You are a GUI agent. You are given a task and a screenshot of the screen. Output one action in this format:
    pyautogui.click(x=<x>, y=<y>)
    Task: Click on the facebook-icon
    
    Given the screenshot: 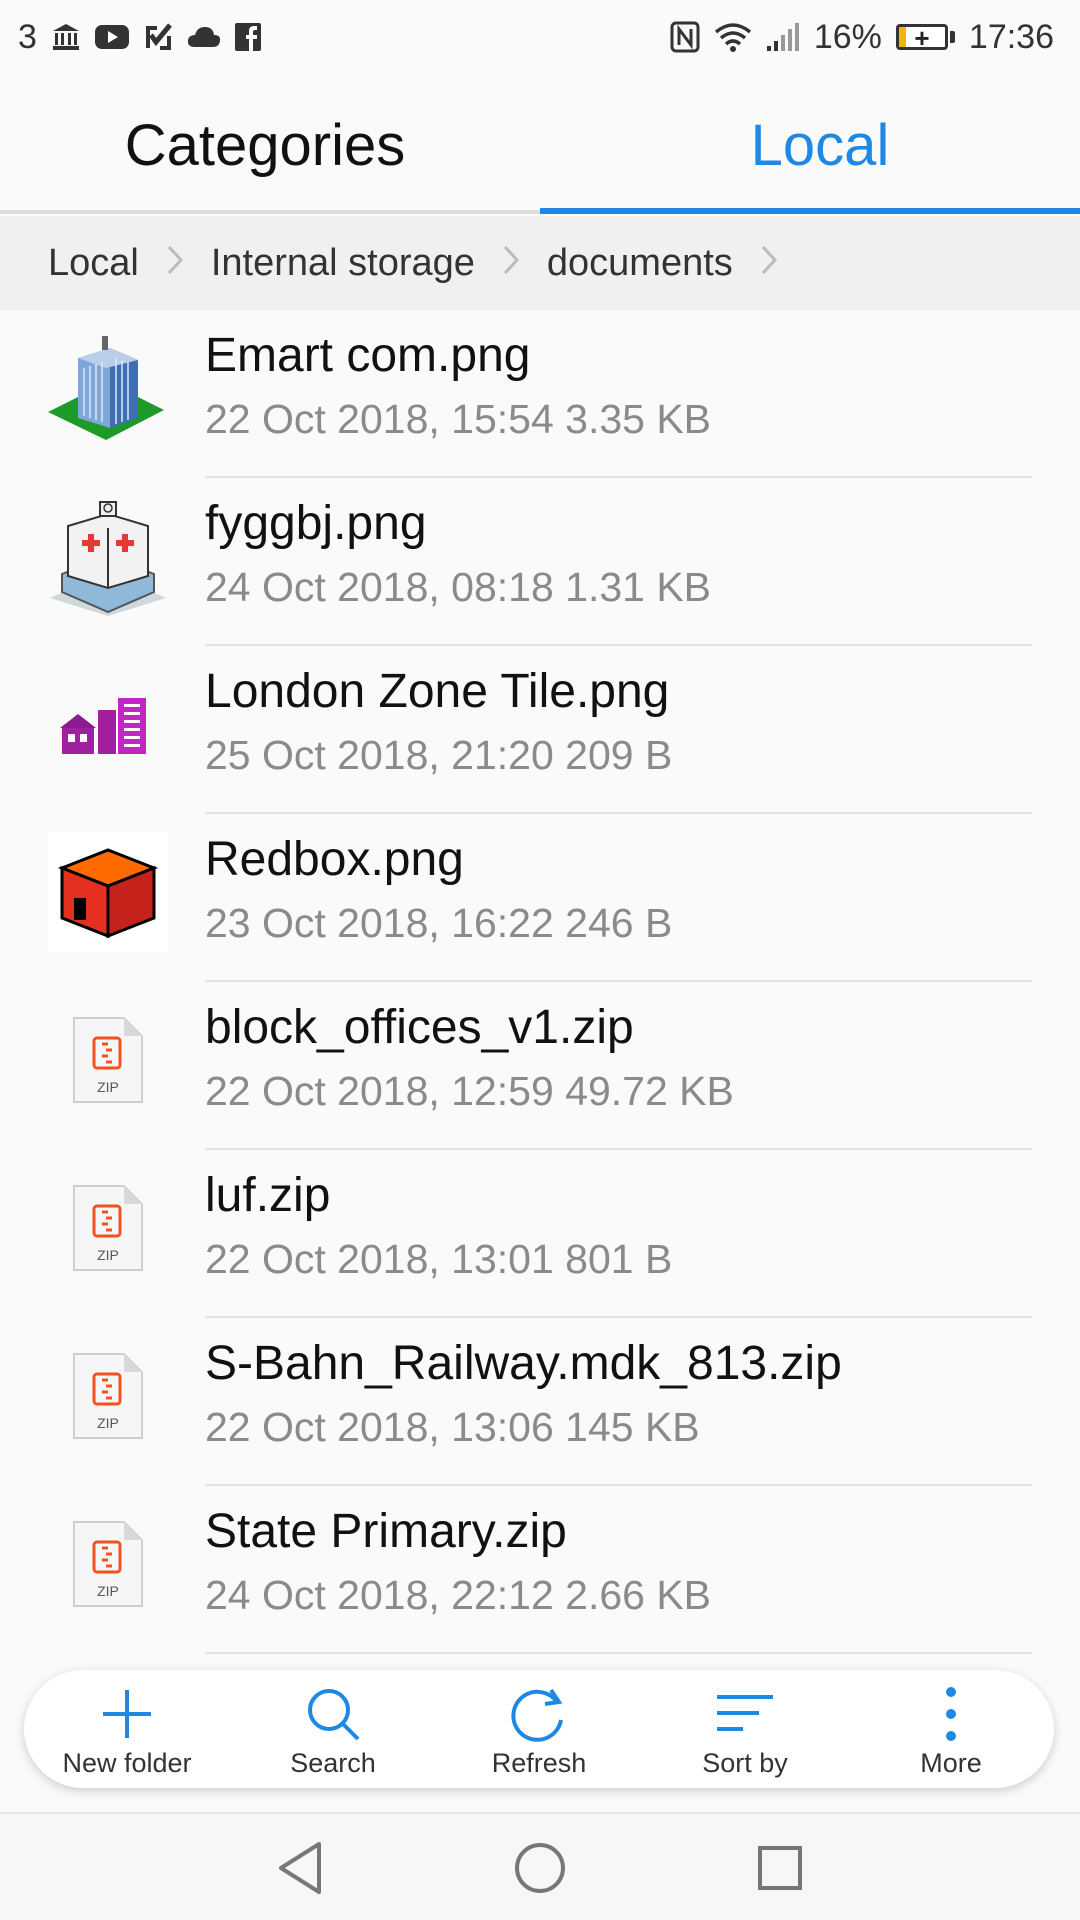 What is the action you would take?
    pyautogui.click(x=247, y=37)
    